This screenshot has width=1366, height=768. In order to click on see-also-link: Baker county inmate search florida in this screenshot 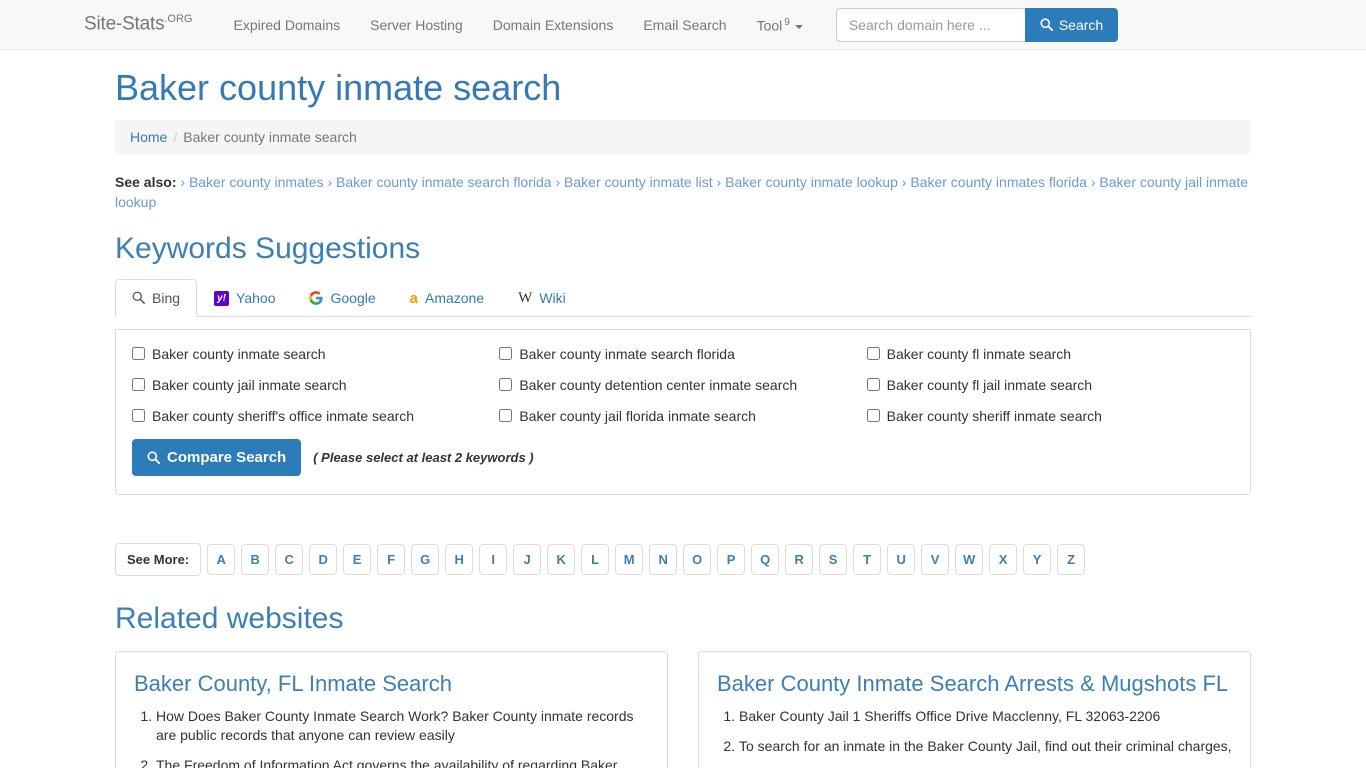, I will do `click(444, 182)`.